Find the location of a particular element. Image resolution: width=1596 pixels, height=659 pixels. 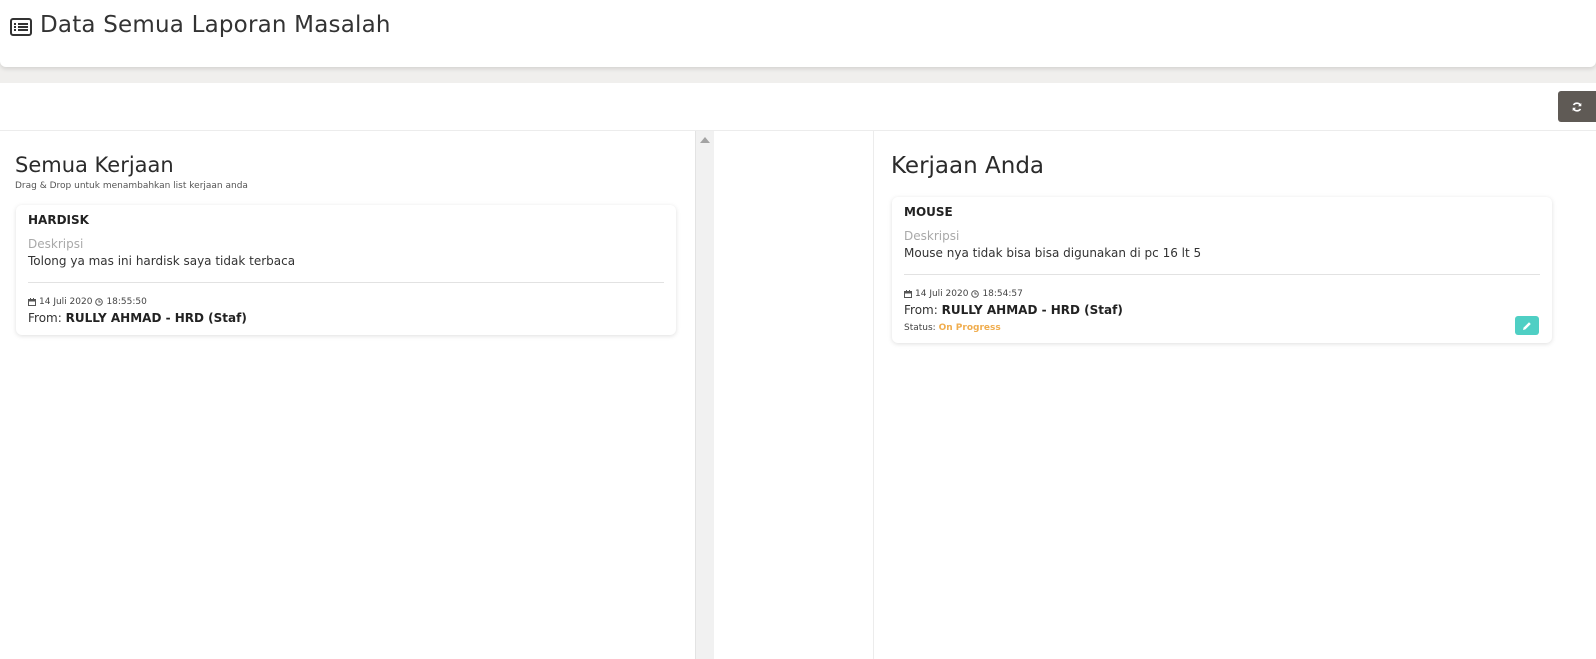

job-meta: 14 Juli 2020 18:54:57 is located at coordinates (1222, 294).